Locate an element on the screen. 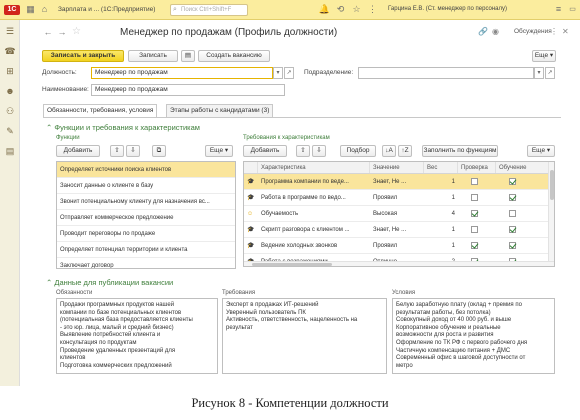 Image resolution: width=580 pixels, height=420 pixels. more-button: Еще ▾ is located at coordinates (544, 56).